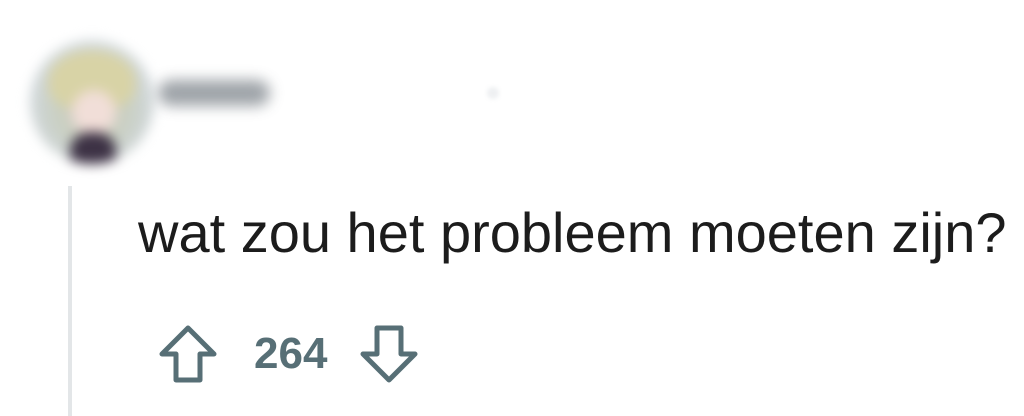  I want to click on avatar-face, so click(94, 112).